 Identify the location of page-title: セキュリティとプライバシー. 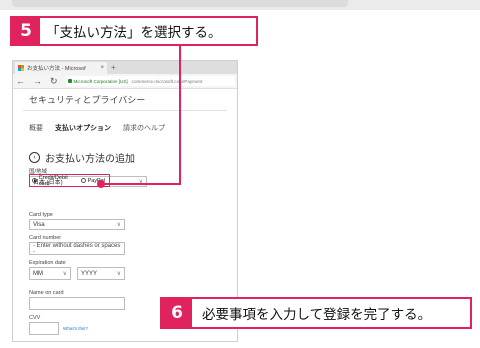
(125, 100).